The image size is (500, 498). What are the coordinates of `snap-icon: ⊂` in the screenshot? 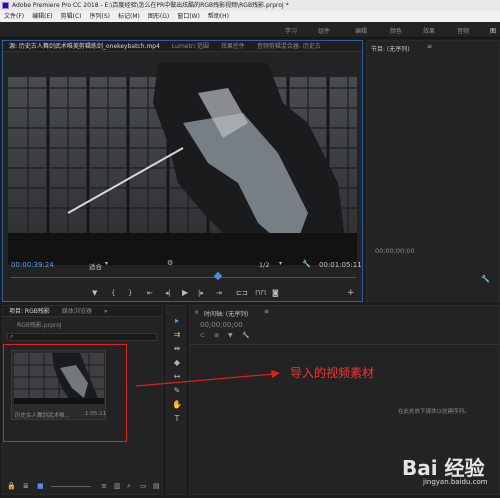 It's located at (202, 335).